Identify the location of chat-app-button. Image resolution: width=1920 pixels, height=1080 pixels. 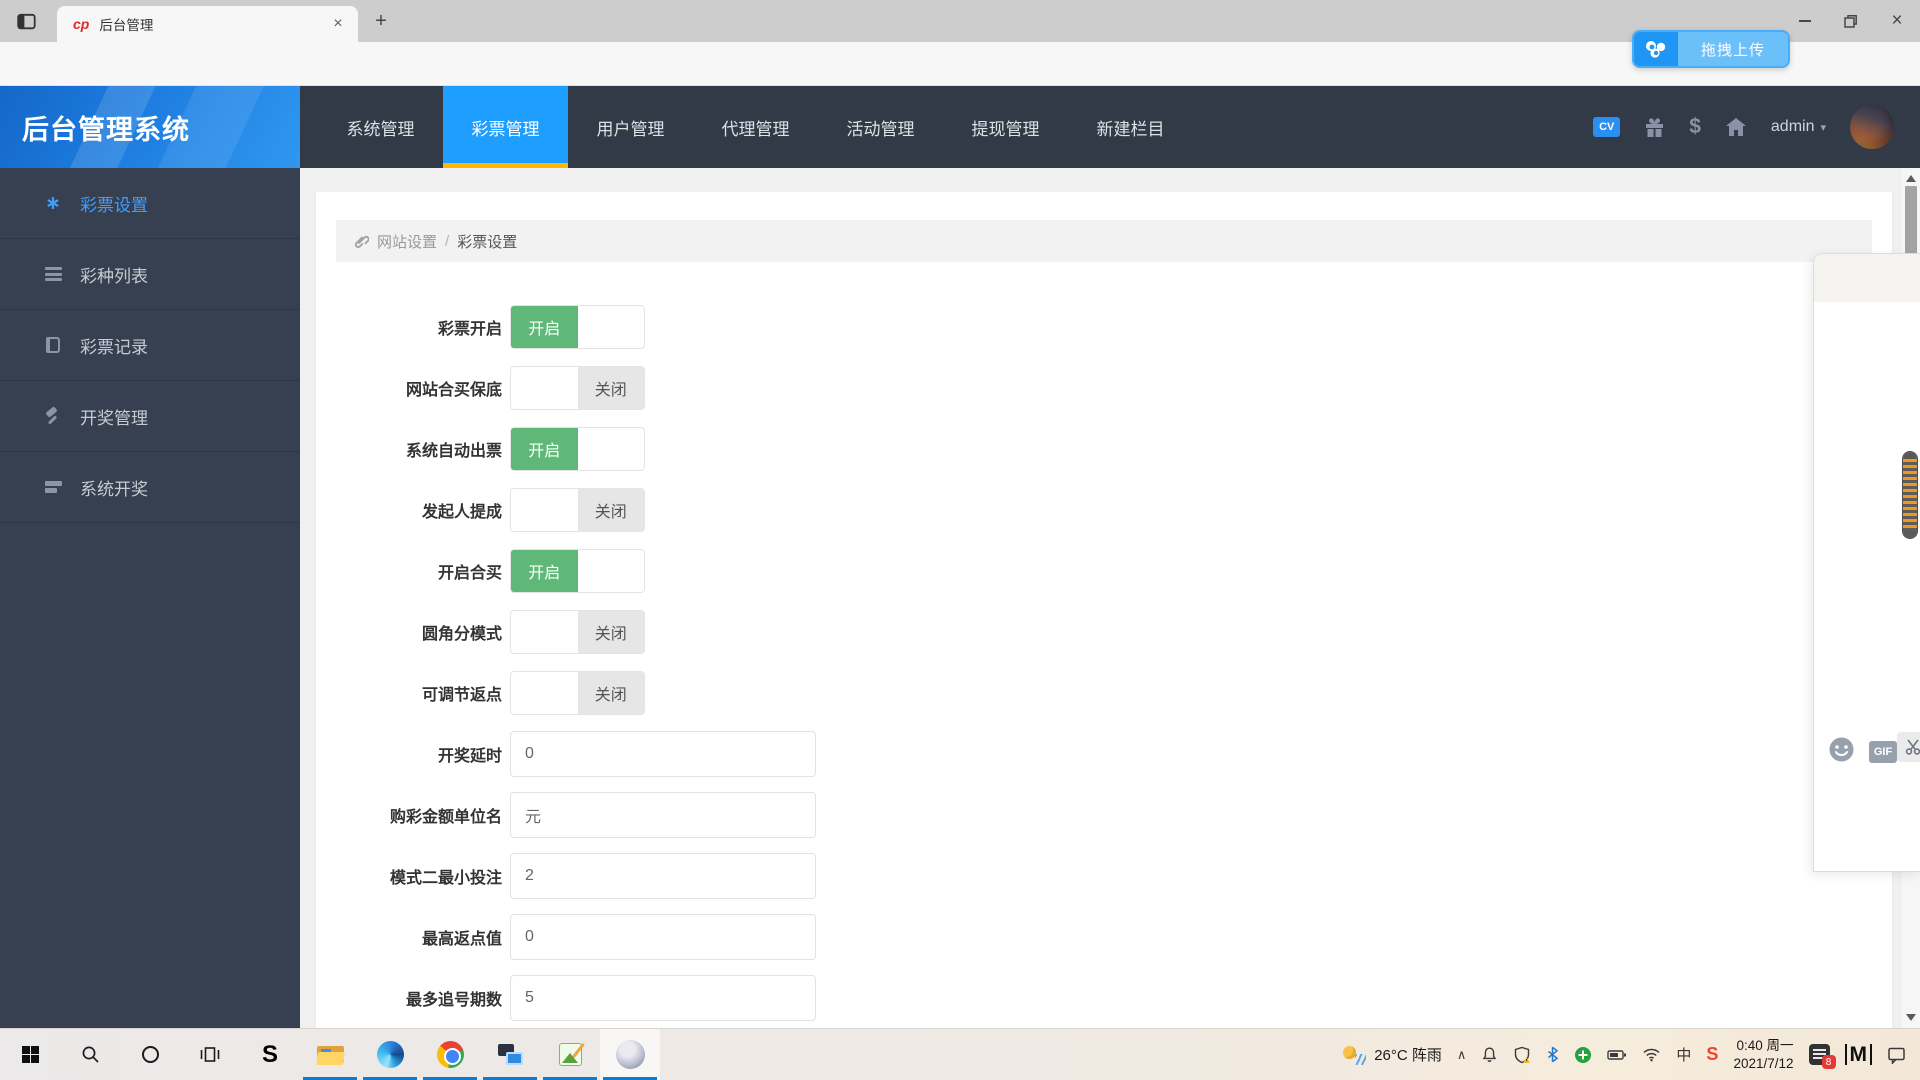
(630, 1054).